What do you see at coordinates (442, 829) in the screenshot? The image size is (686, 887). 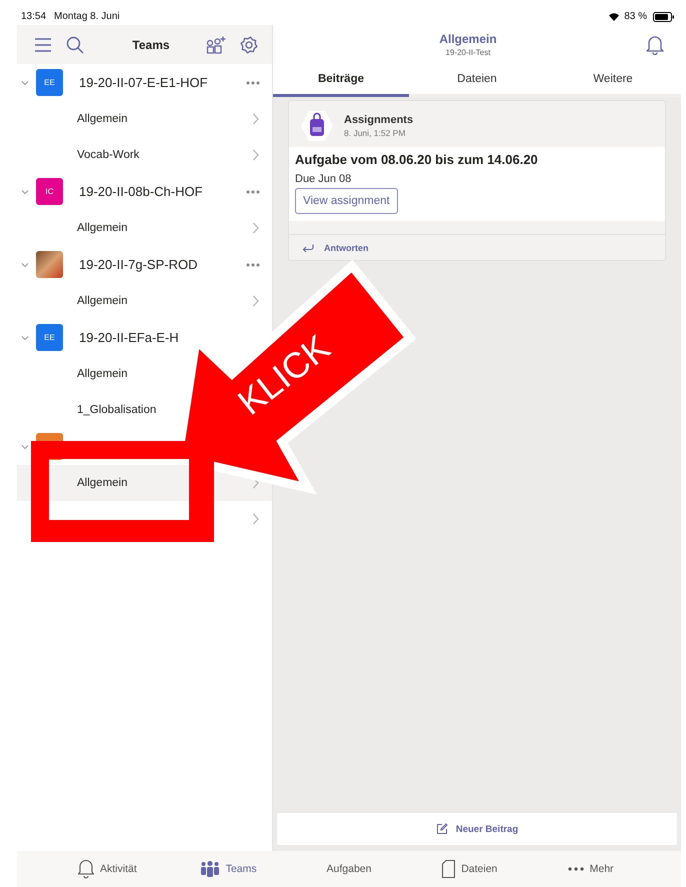 I see `edit-icon` at bounding box center [442, 829].